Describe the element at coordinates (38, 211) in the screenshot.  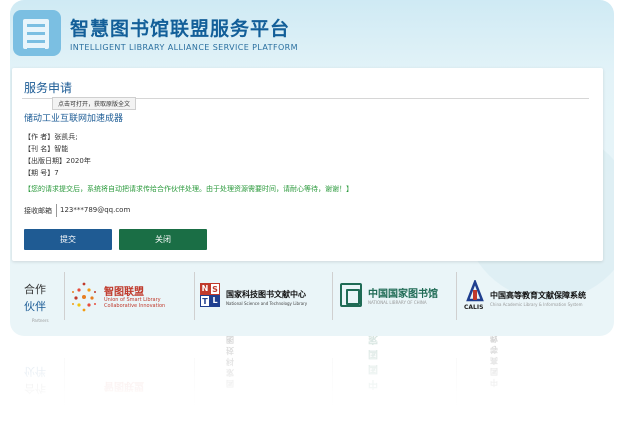
I see `email-label: 接收邮箱` at that location.